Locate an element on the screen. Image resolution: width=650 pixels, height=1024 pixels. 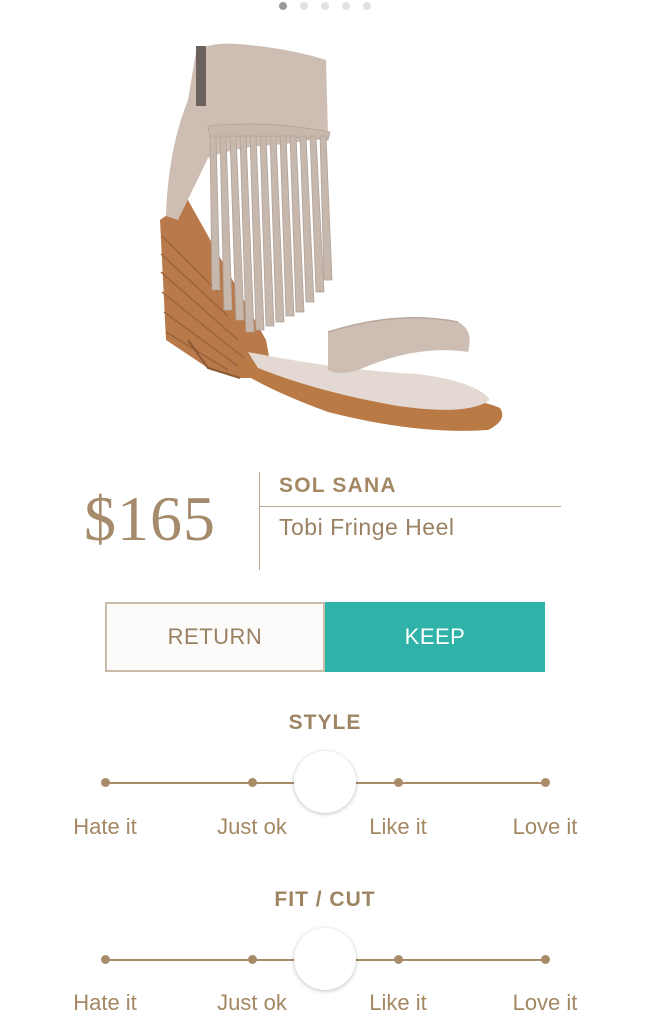
fit-label-like: Like it is located at coordinates (398, 1003).